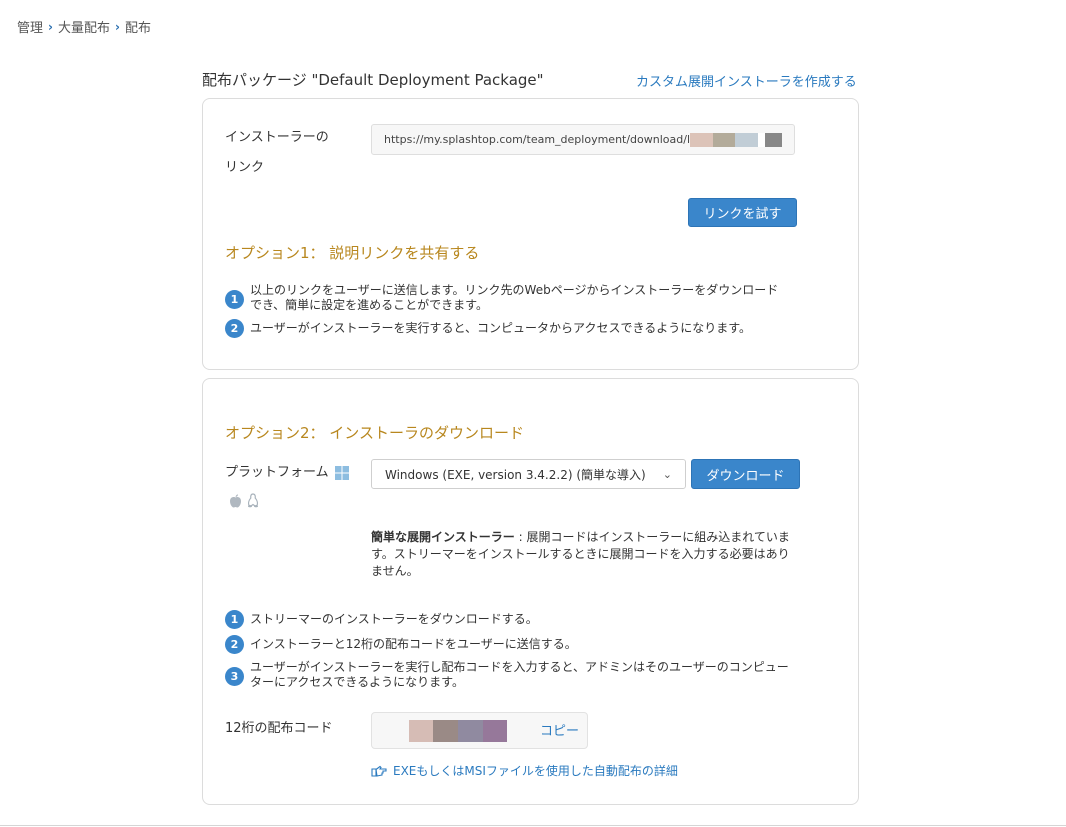 This screenshot has height=827, width=1066. I want to click on breadcrumb-item-mass-deploy: 大量配布, so click(84, 26).